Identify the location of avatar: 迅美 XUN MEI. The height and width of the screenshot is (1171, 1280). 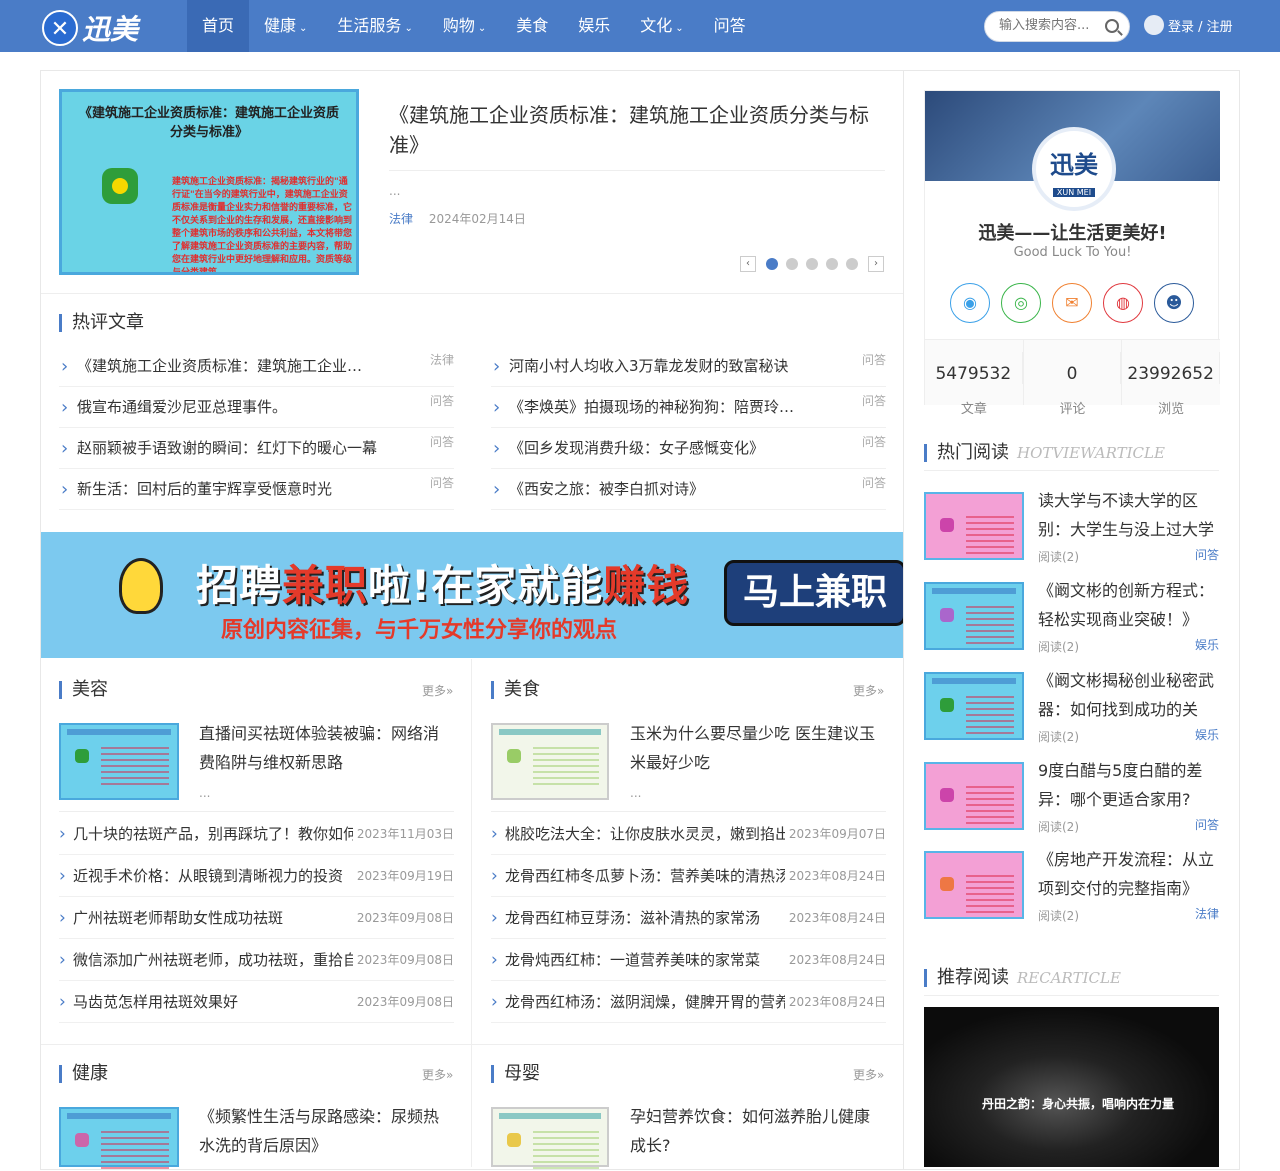
(1074, 169).